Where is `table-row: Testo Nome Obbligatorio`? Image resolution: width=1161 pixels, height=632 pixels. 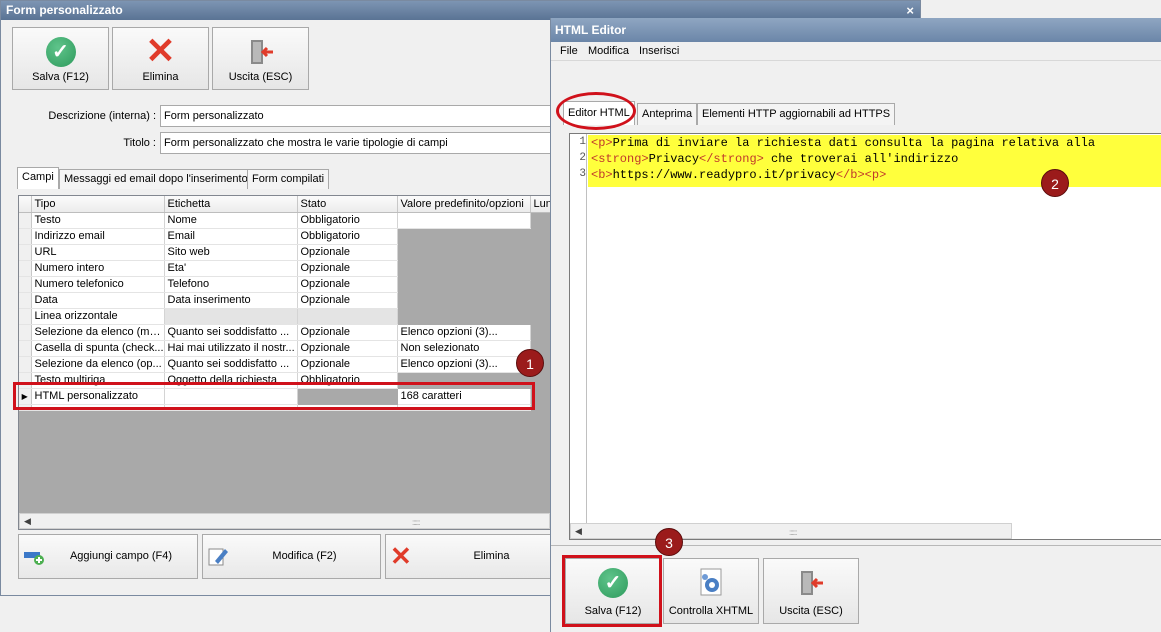 table-row: Testo Nome Obbligatorio is located at coordinates (284, 220).